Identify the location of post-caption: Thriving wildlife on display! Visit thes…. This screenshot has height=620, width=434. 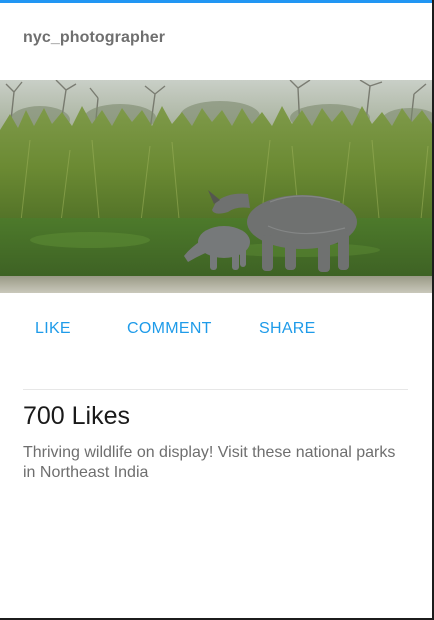
(209, 462).